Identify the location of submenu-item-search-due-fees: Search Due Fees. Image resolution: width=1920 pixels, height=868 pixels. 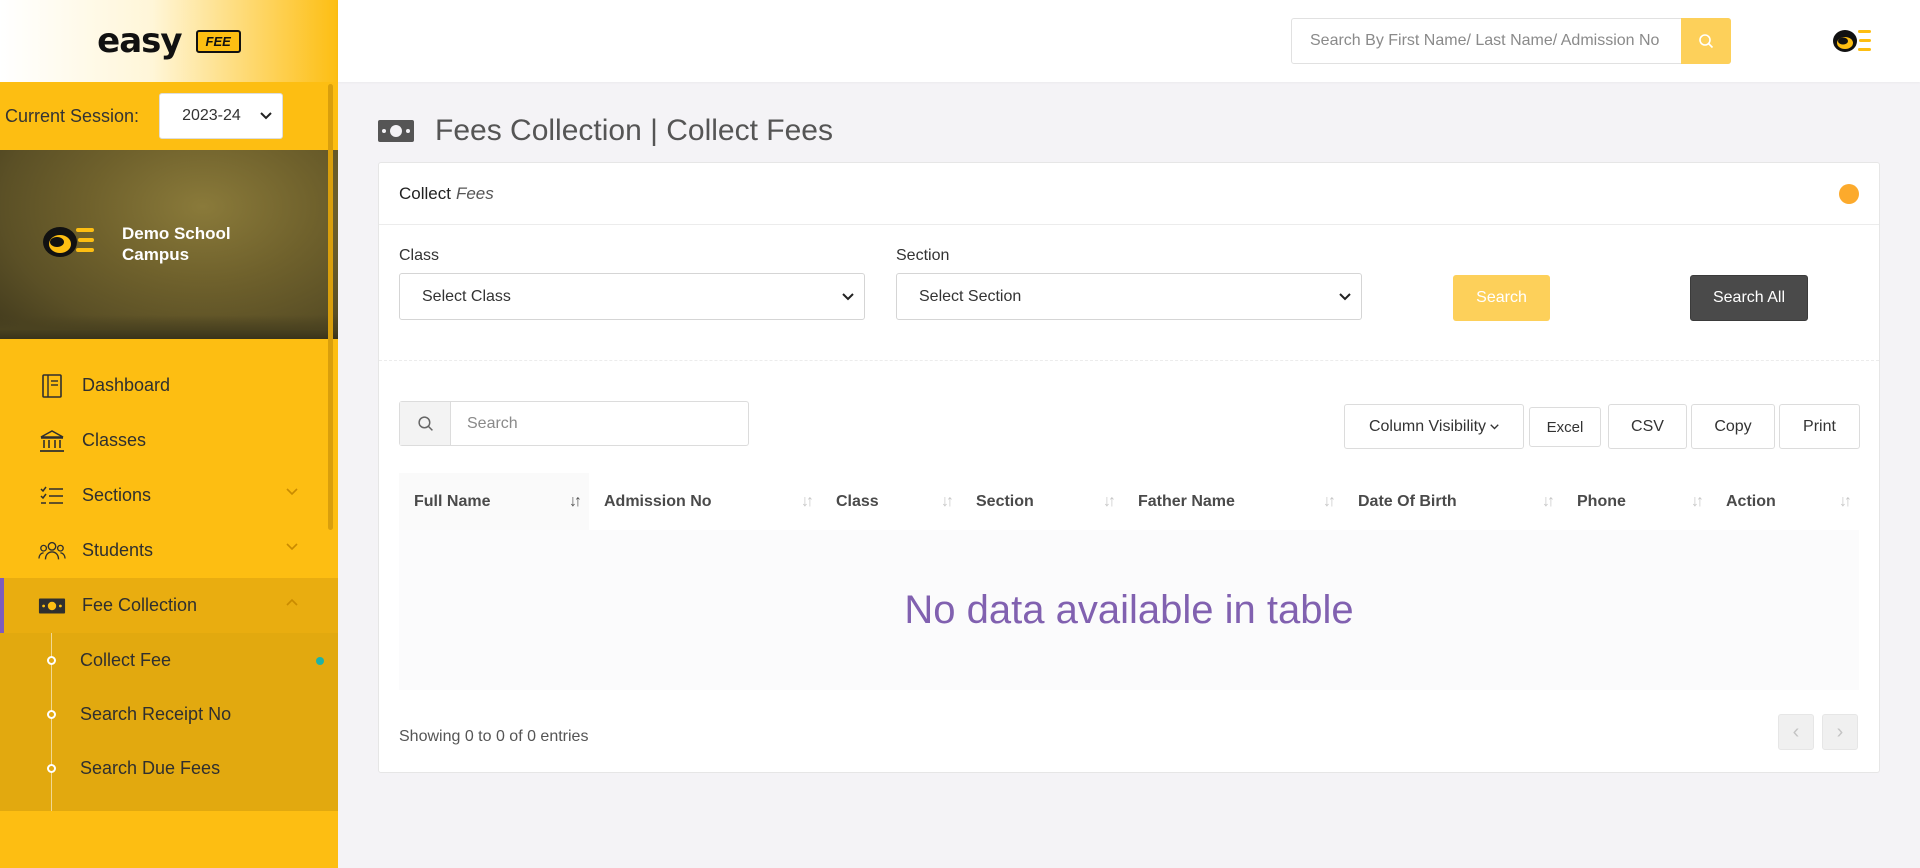
(169, 768).